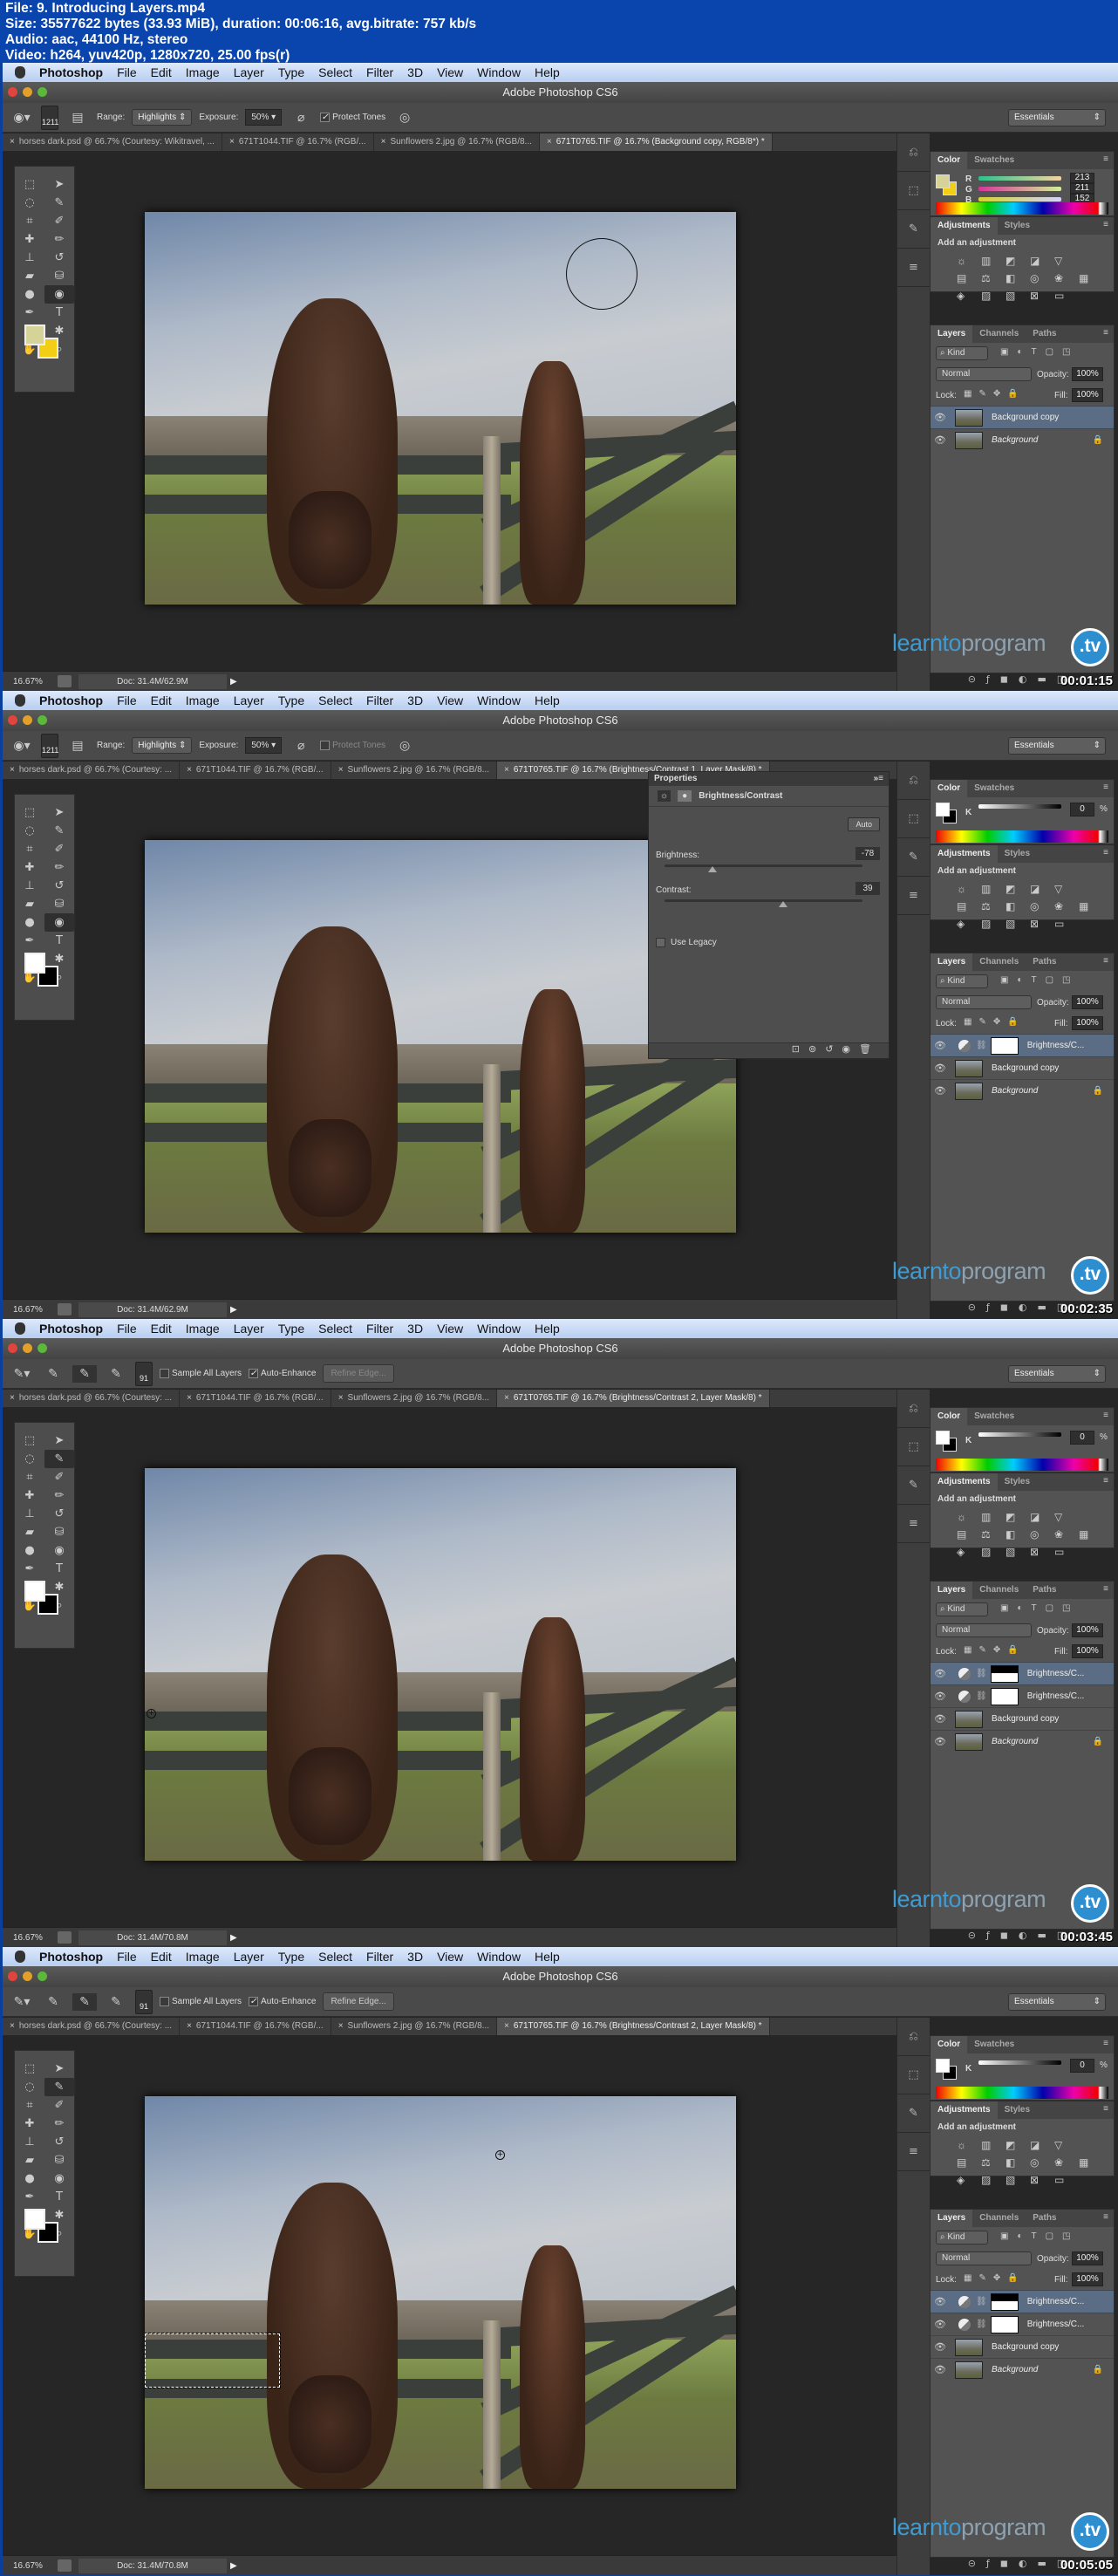 The width and height of the screenshot is (1118, 2576). Describe the element at coordinates (59, 1477) in the screenshot. I see `eyedropper-tool-icon: ✐` at that location.